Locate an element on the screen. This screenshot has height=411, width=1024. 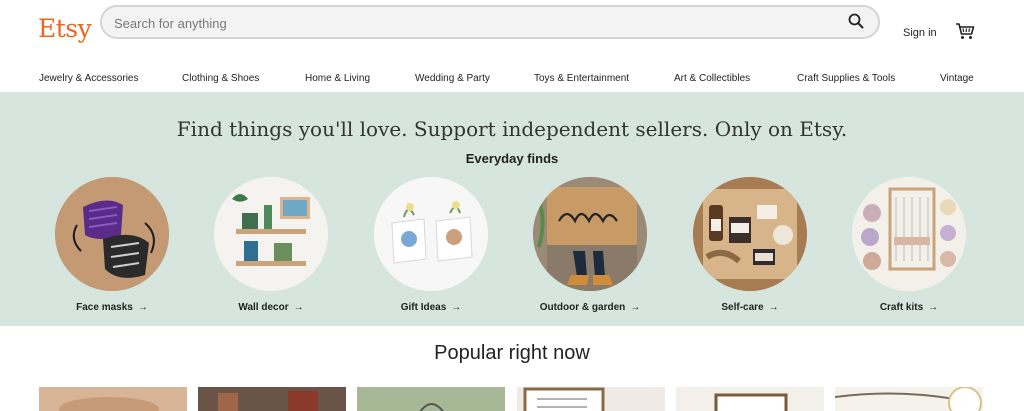
category-self-care: Self-care → is located at coordinates (750, 245).